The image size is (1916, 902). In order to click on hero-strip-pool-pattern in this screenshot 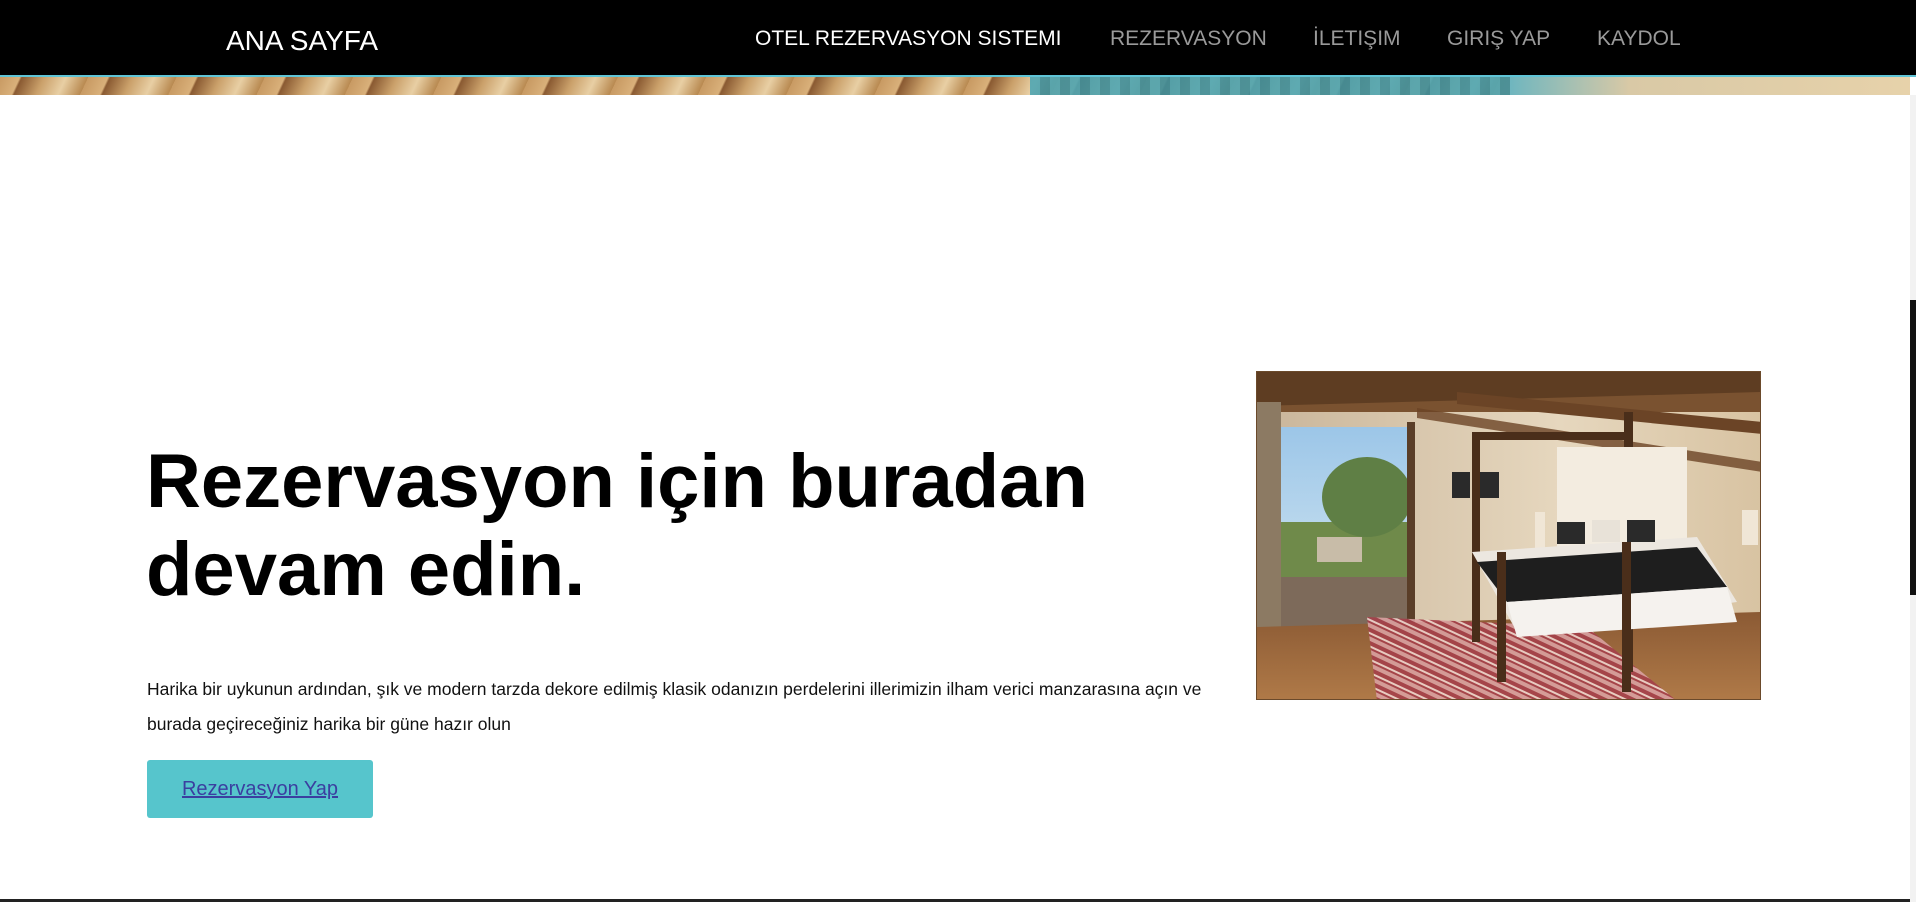, I will do `click(1270, 86)`.